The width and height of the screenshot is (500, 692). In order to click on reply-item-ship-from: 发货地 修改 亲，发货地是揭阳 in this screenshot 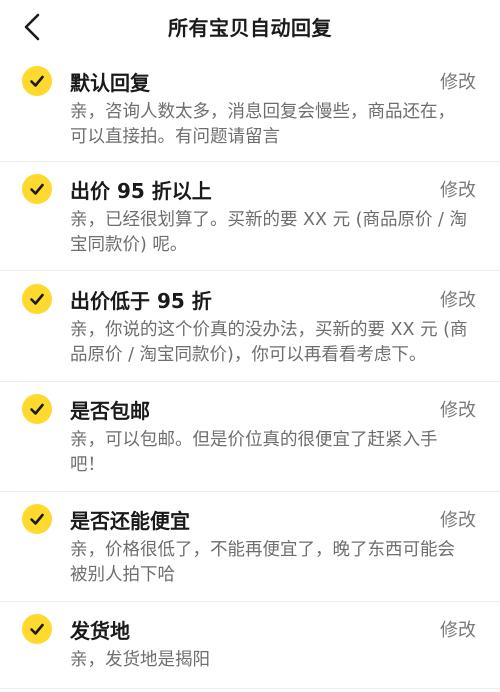, I will do `click(250, 645)`.